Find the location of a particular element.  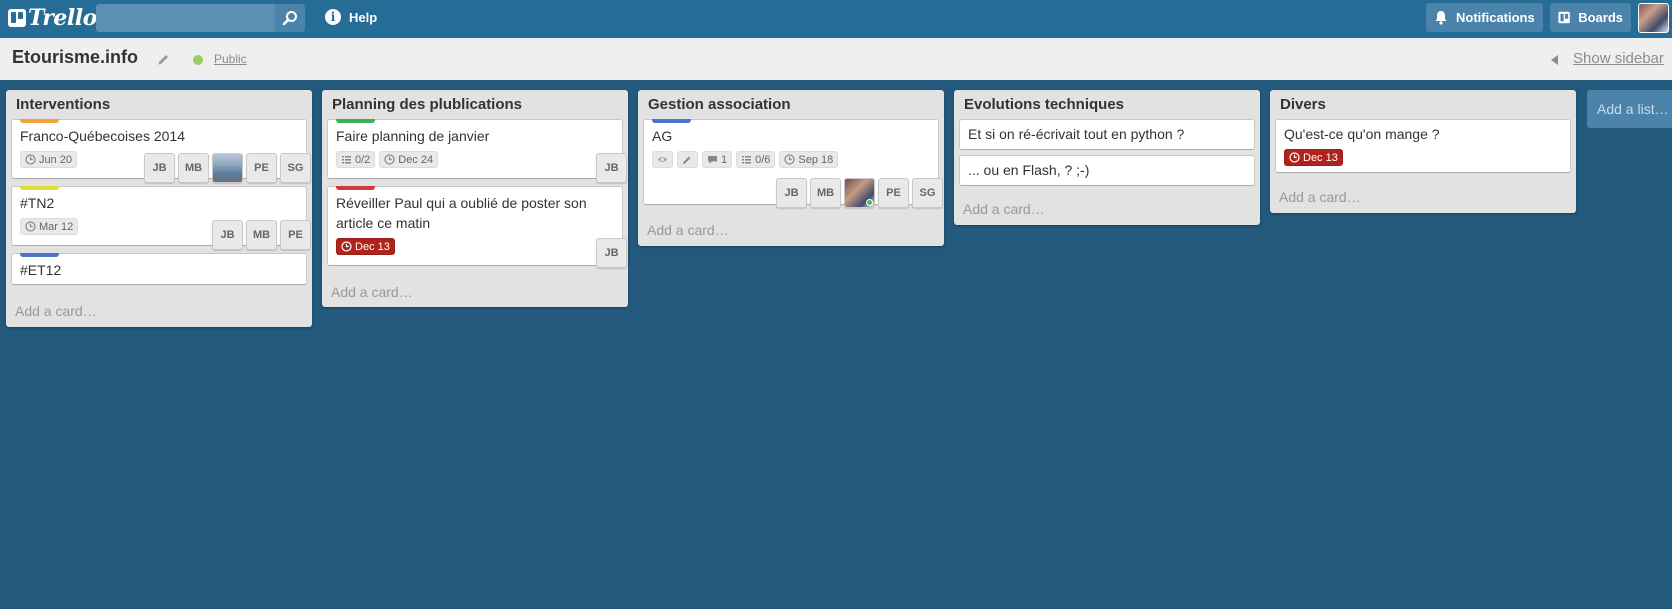

card: Faire planning de janvier 0/2 Dec 24 JB is located at coordinates (477, 151).